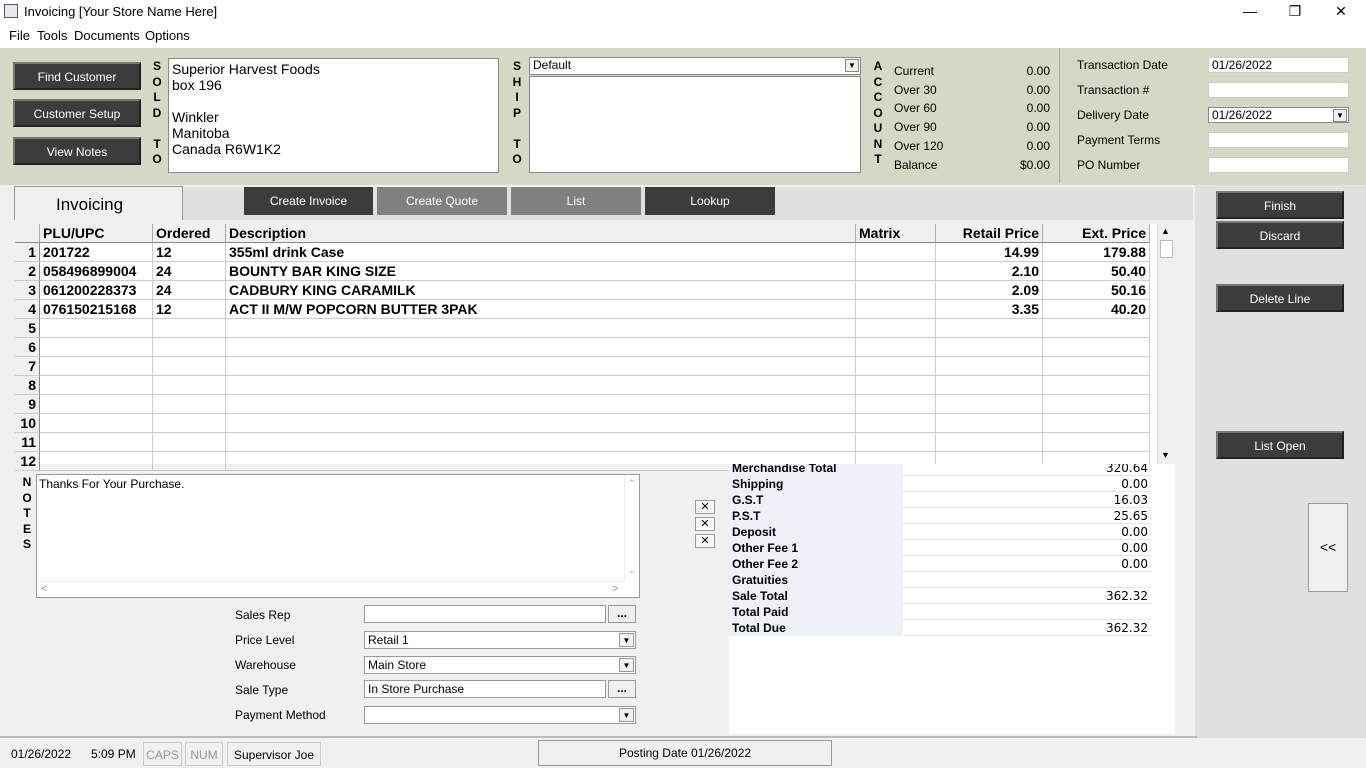  What do you see at coordinates (1096, 233) in the screenshot?
I see `column-header-ext-price: Ext. Price` at bounding box center [1096, 233].